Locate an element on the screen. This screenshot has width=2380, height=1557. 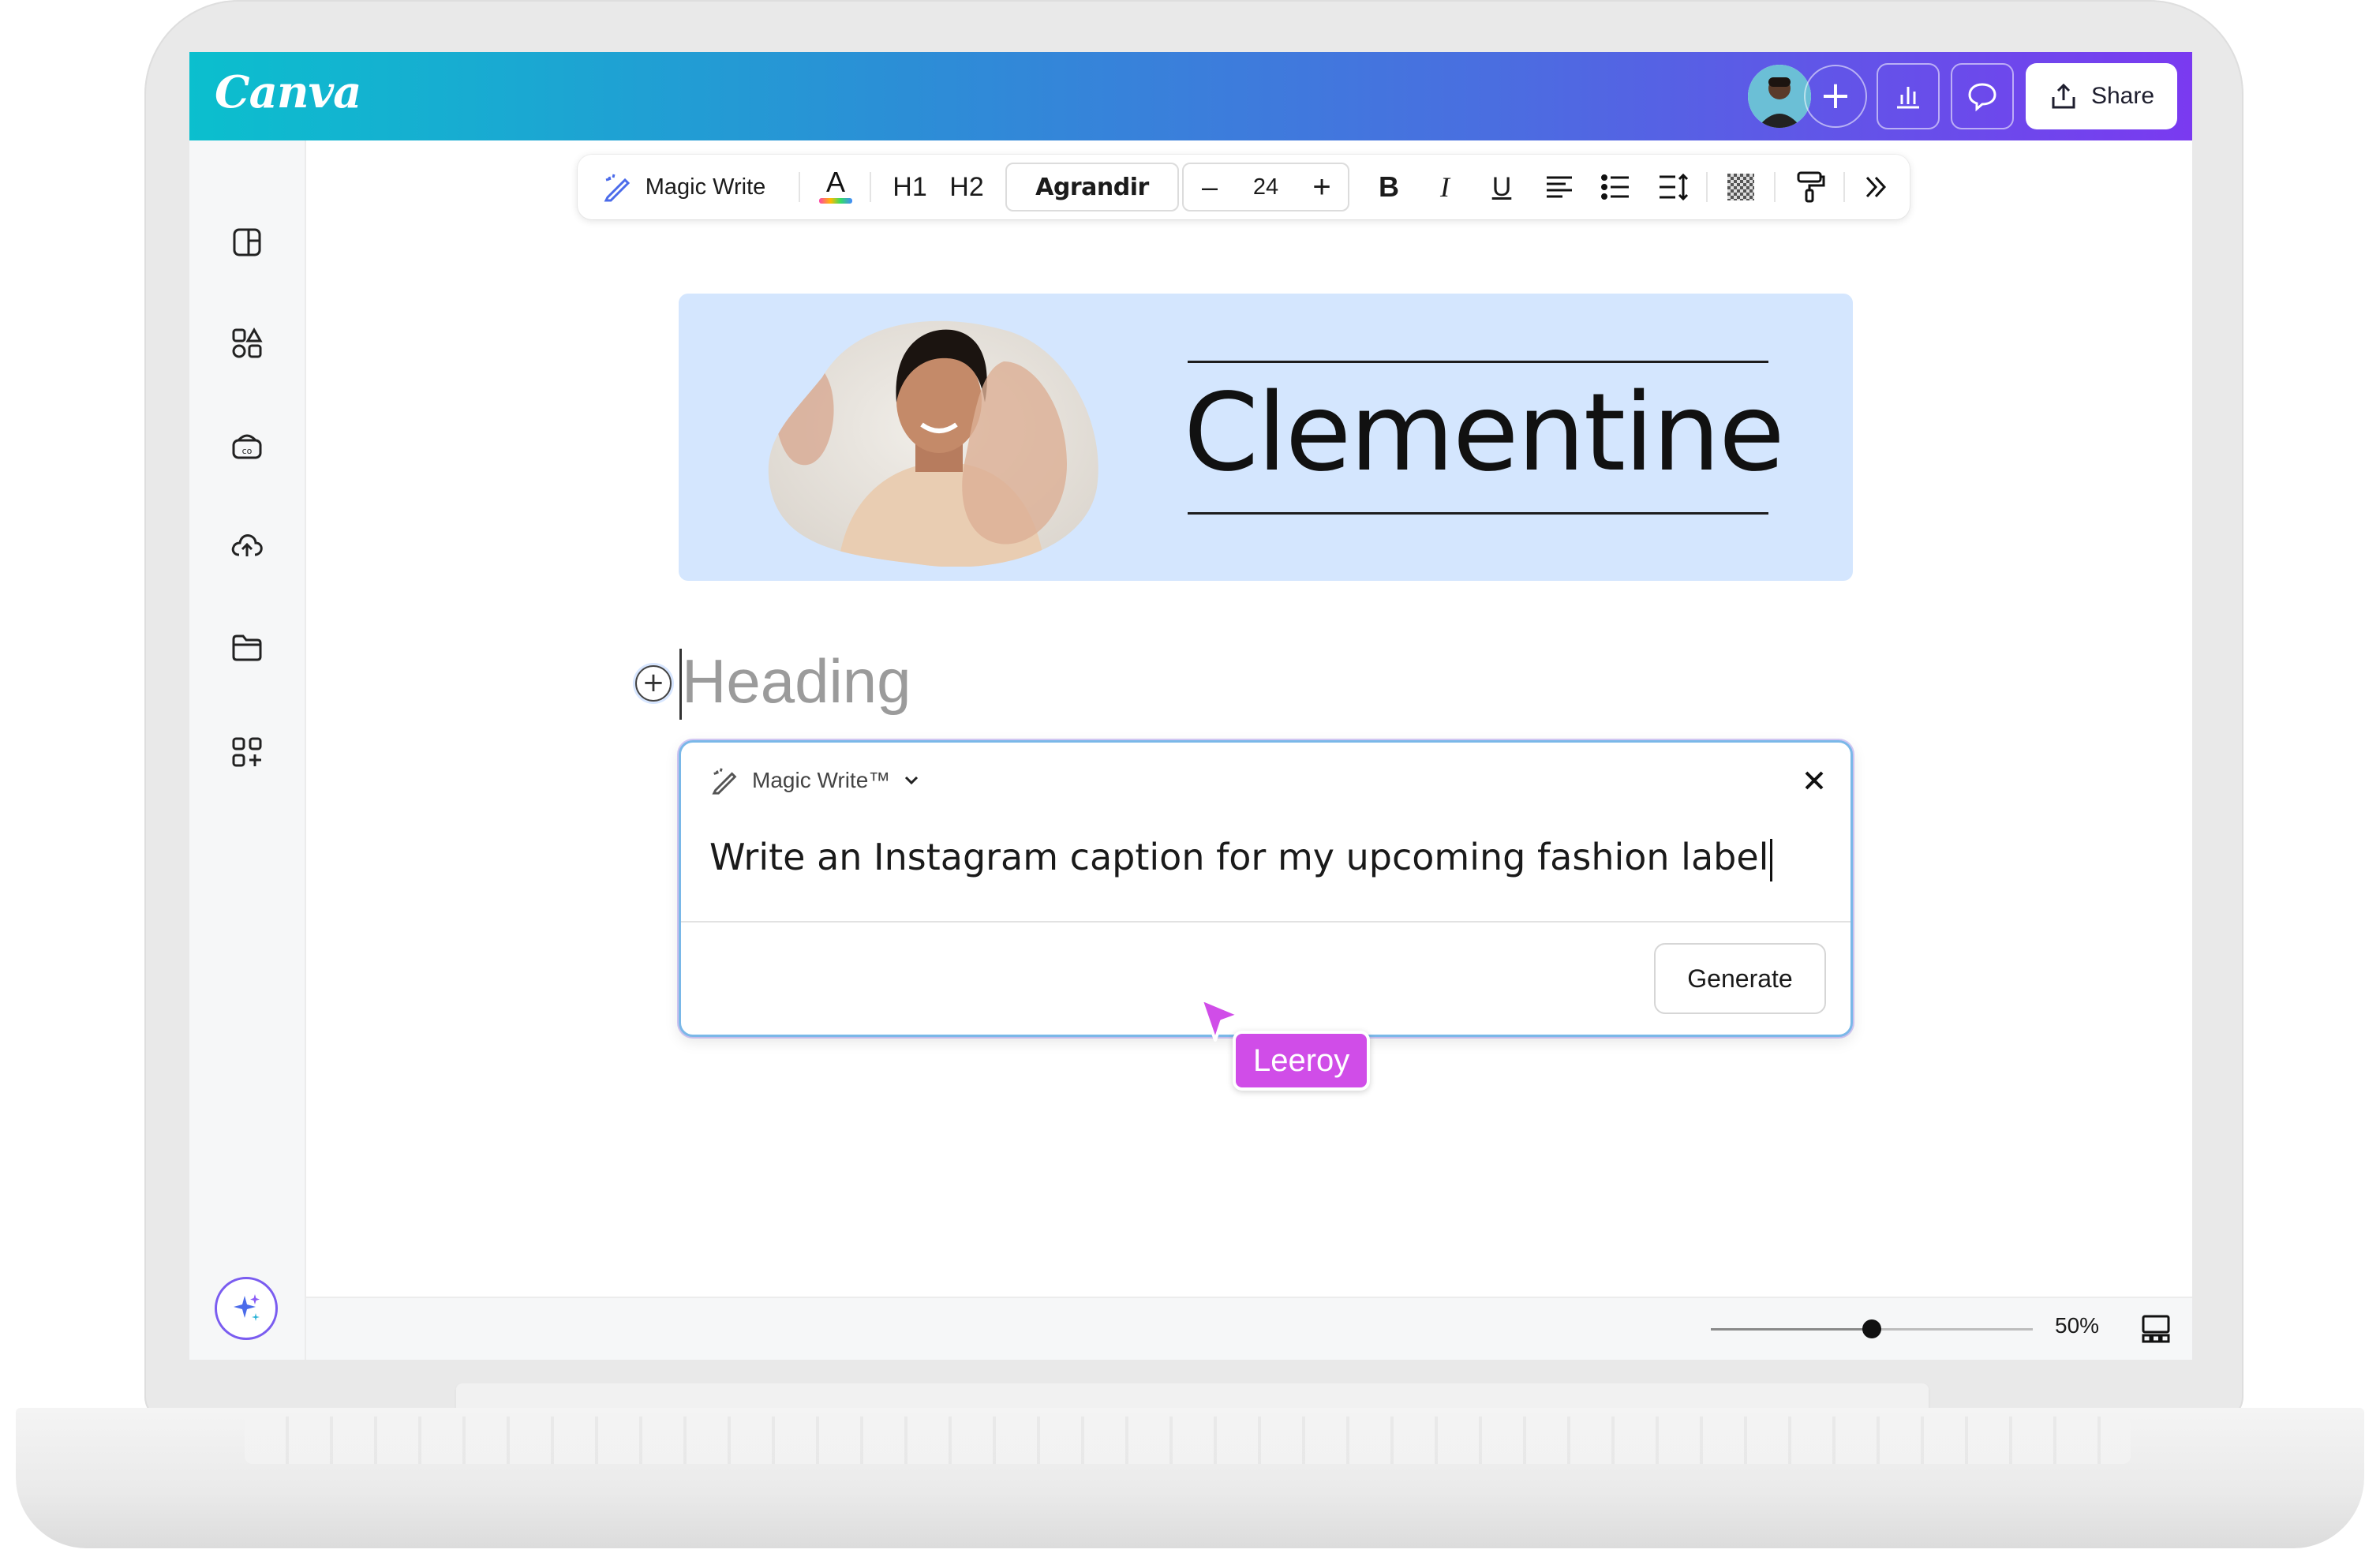
italic-button: I is located at coordinates (1445, 187).